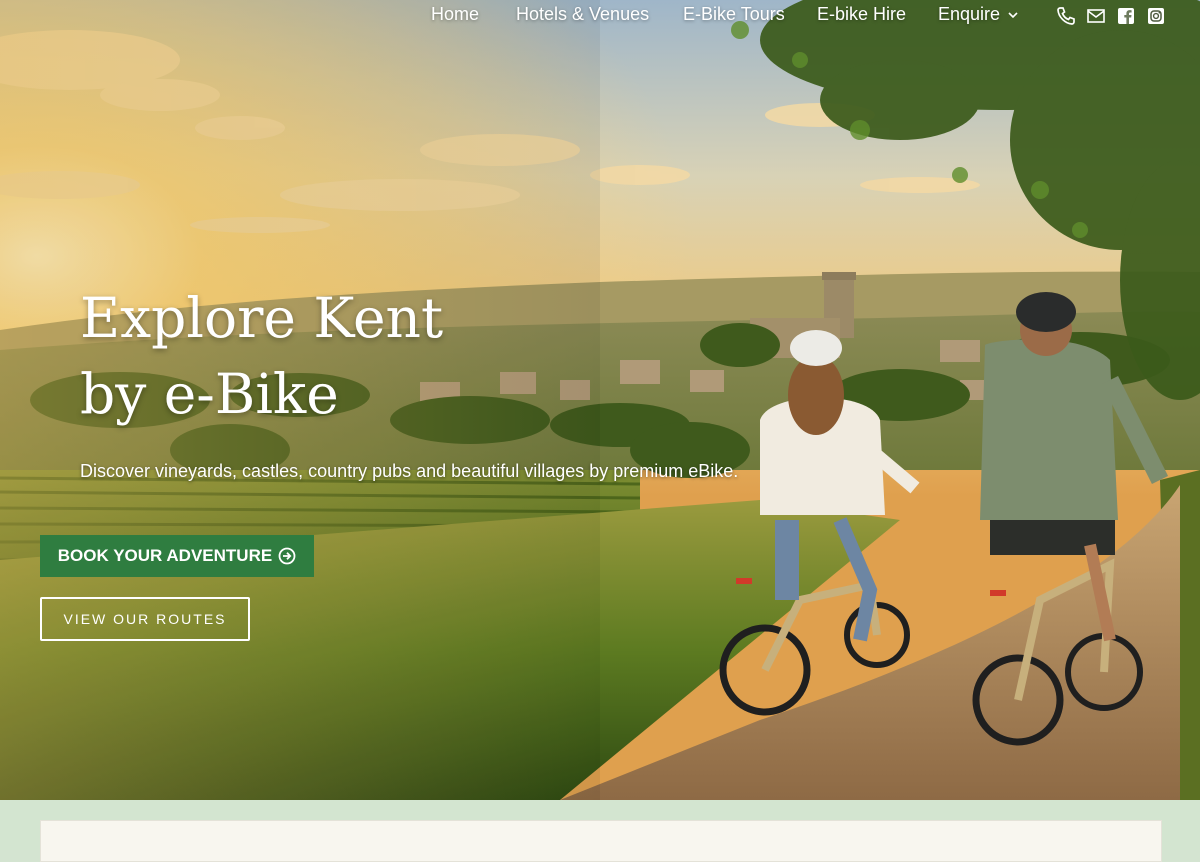  What do you see at coordinates (1126, 16) in the screenshot?
I see `facebook-icon` at bounding box center [1126, 16].